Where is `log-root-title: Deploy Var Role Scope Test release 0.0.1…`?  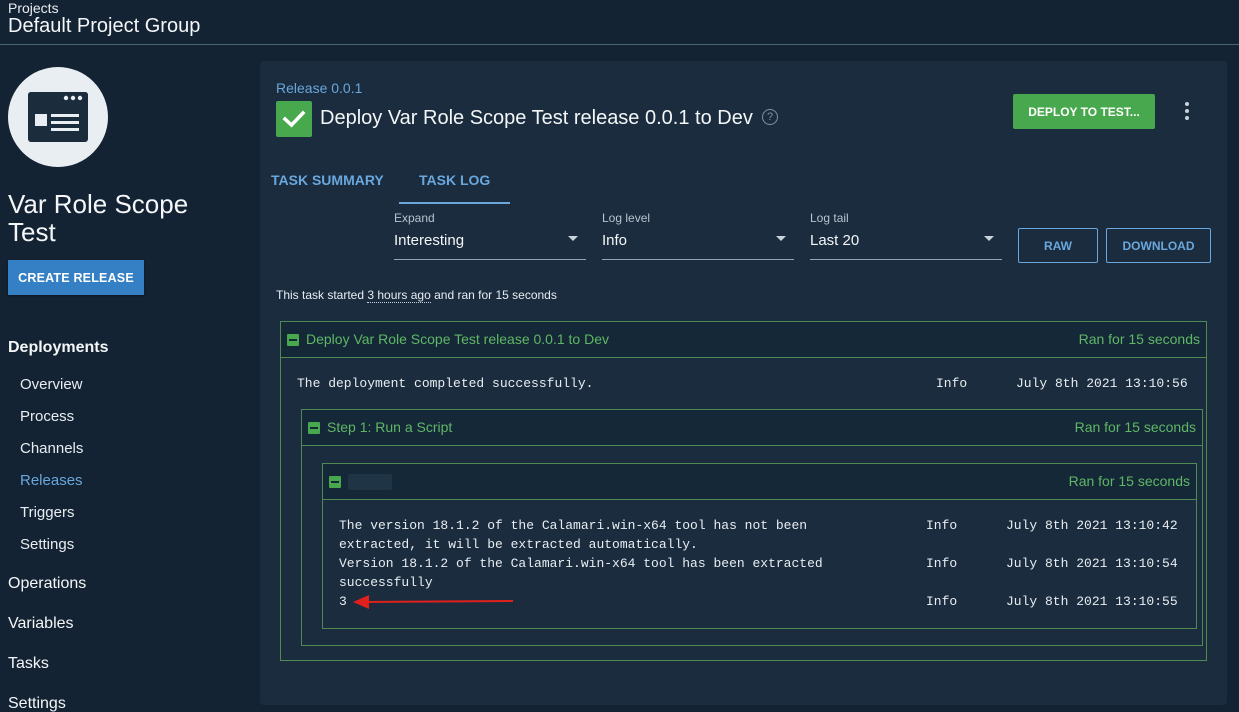
log-root-title: Deploy Var Role Scope Test release 0.0.1… is located at coordinates (457, 339).